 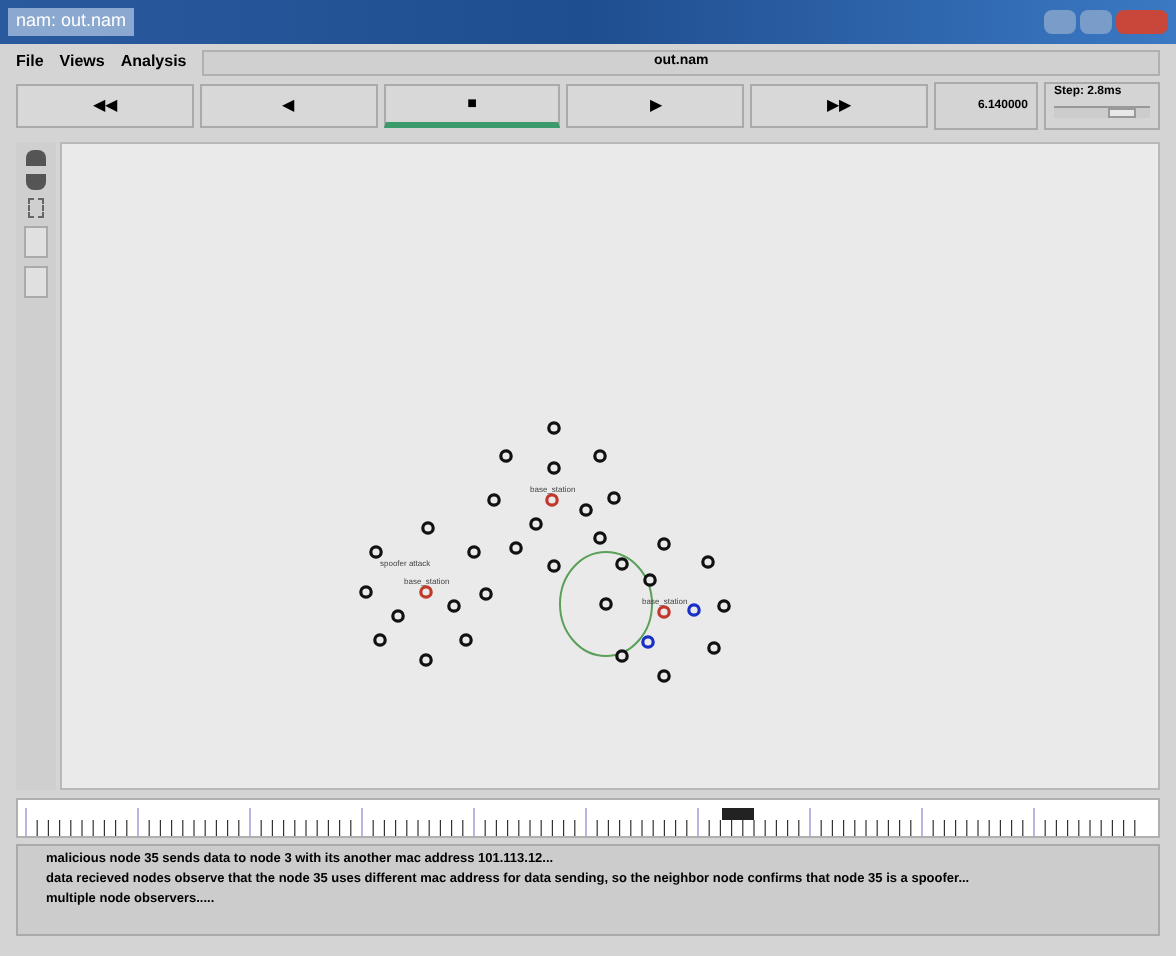 What do you see at coordinates (1121, 113) in the screenshot?
I see `step-slider-thumb` at bounding box center [1121, 113].